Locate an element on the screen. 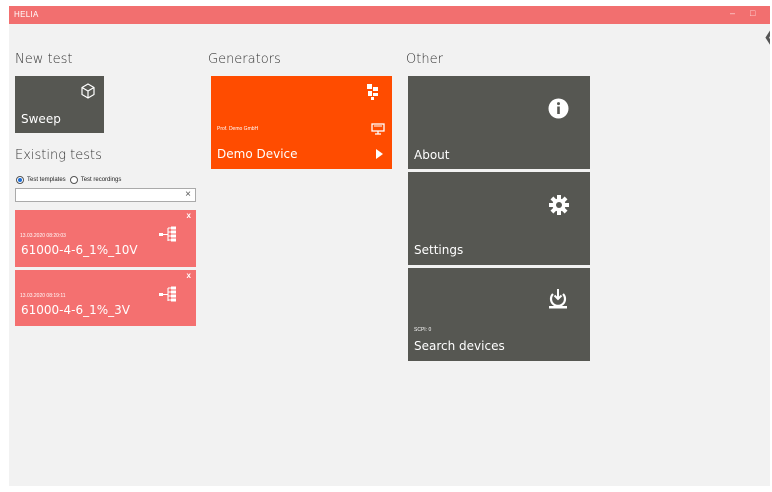  test-search-field: × is located at coordinates (105, 197).